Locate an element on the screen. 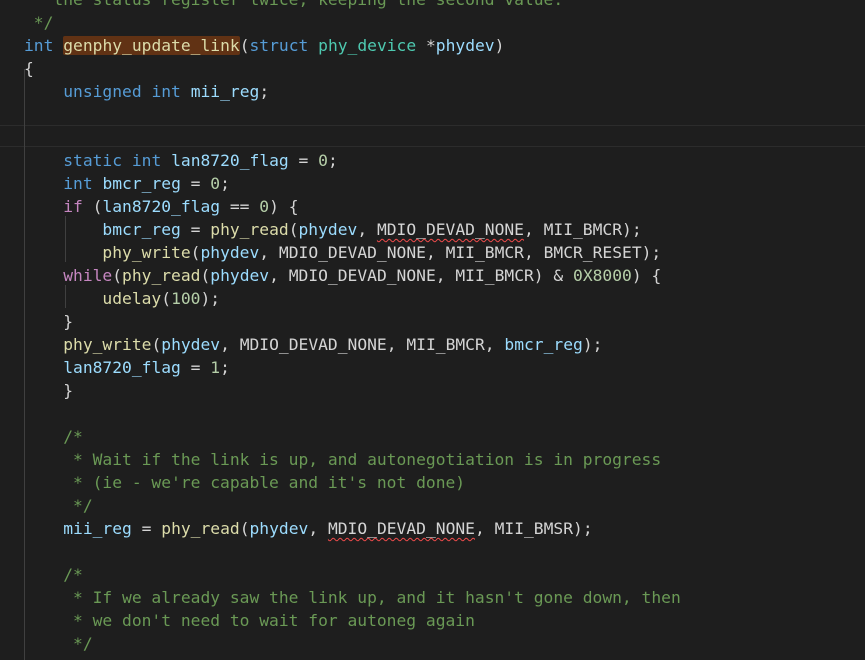 The height and width of the screenshot is (660, 865). code-token: unsigned is located at coordinates (102, 91).